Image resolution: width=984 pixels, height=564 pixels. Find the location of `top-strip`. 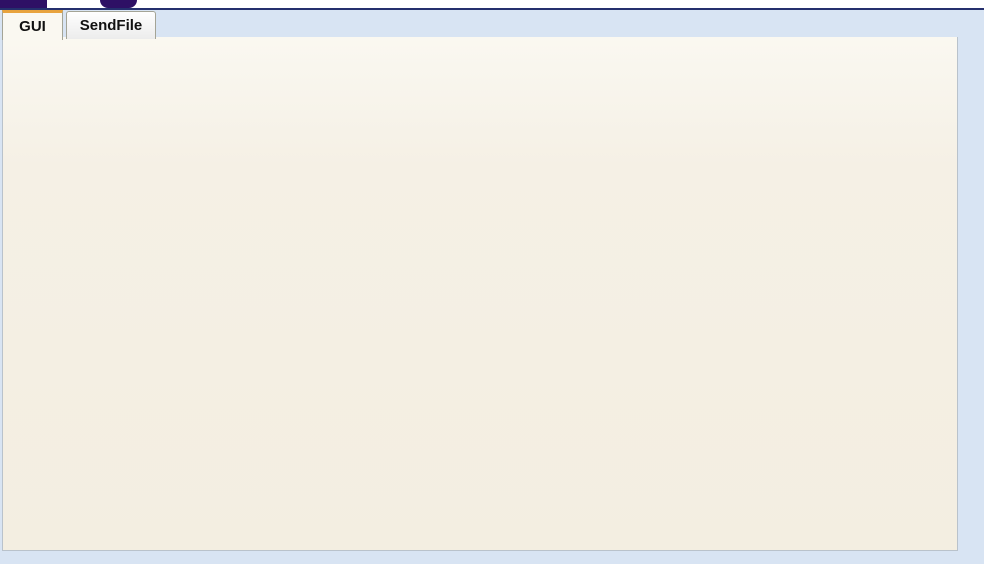

top-strip is located at coordinates (492, 4).